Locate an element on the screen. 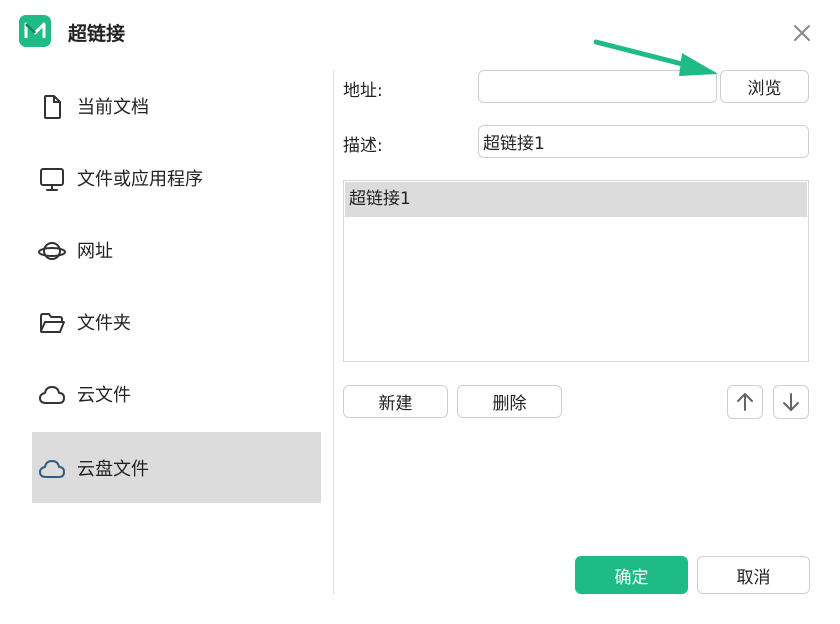  sidebar-item-label: 网址 is located at coordinates (95, 251).